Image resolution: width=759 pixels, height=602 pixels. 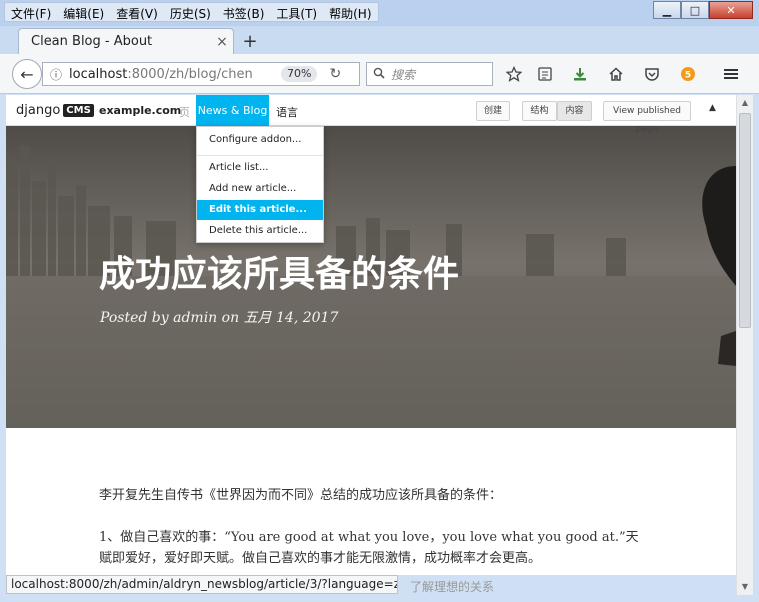 What do you see at coordinates (545, 74) in the screenshot?
I see `reading-list-icon` at bounding box center [545, 74].